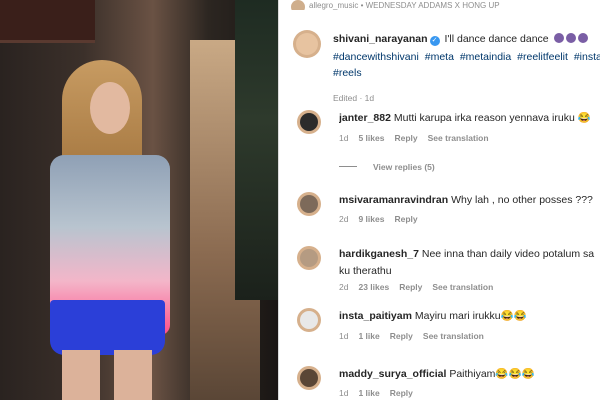 The width and height of the screenshot is (600, 400). What do you see at coordinates (373, 287) in the screenshot?
I see `likes-count: 23 likes` at bounding box center [373, 287].